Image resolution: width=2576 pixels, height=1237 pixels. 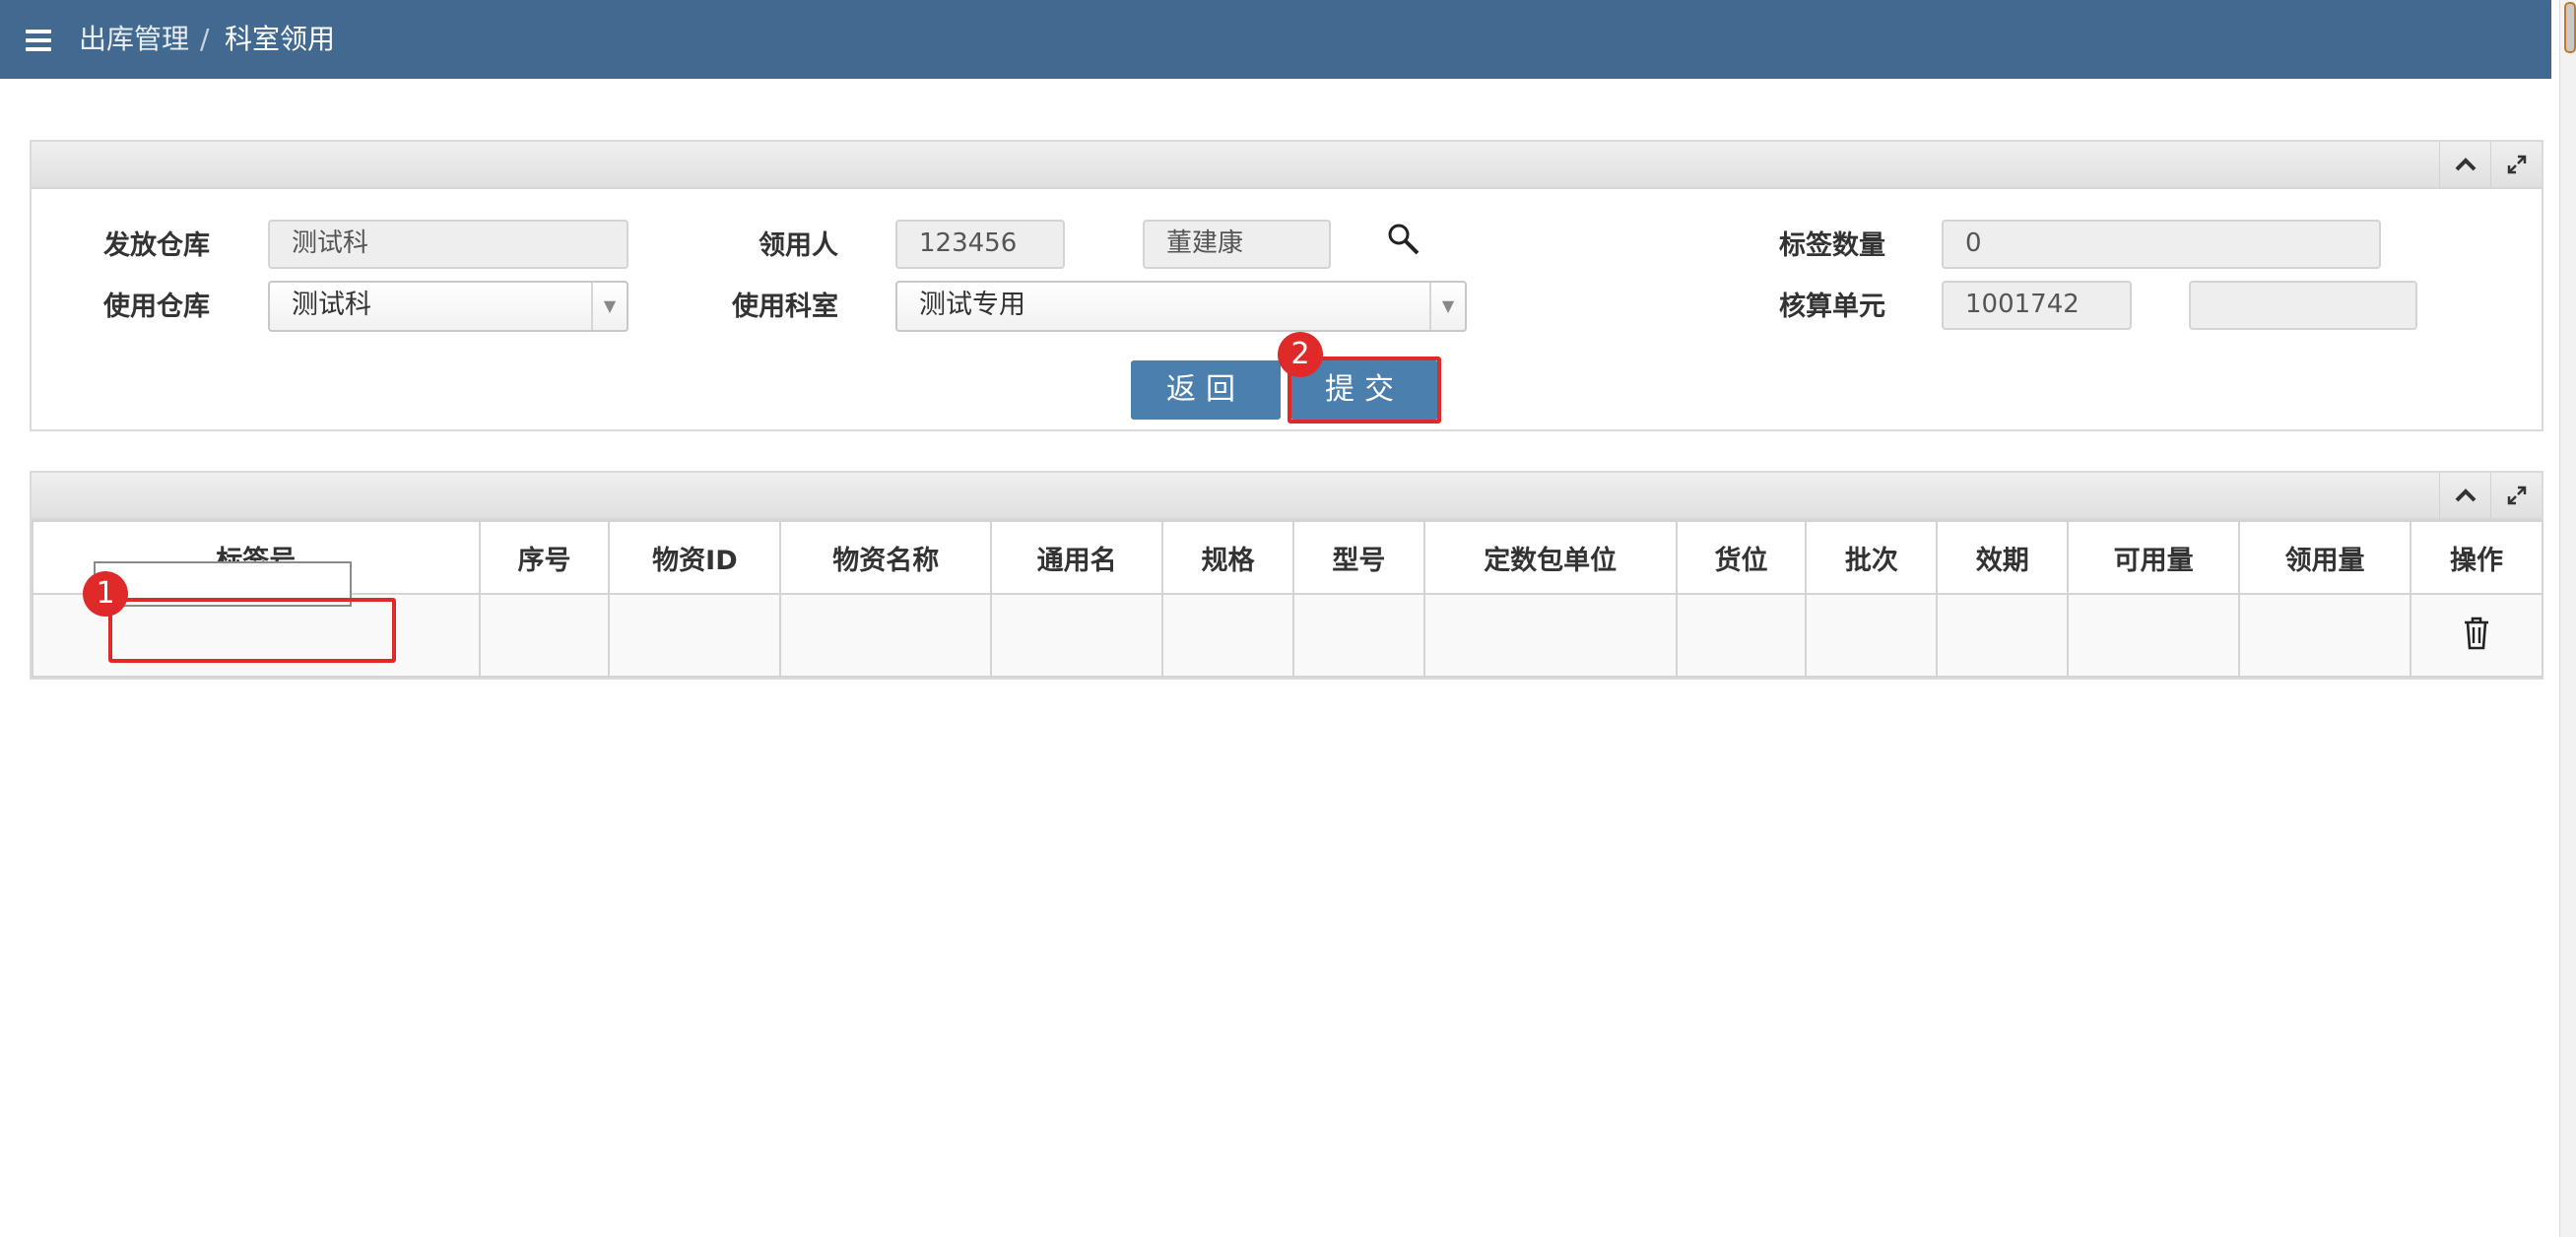 I want to click on menu-icon, so click(x=38, y=40).